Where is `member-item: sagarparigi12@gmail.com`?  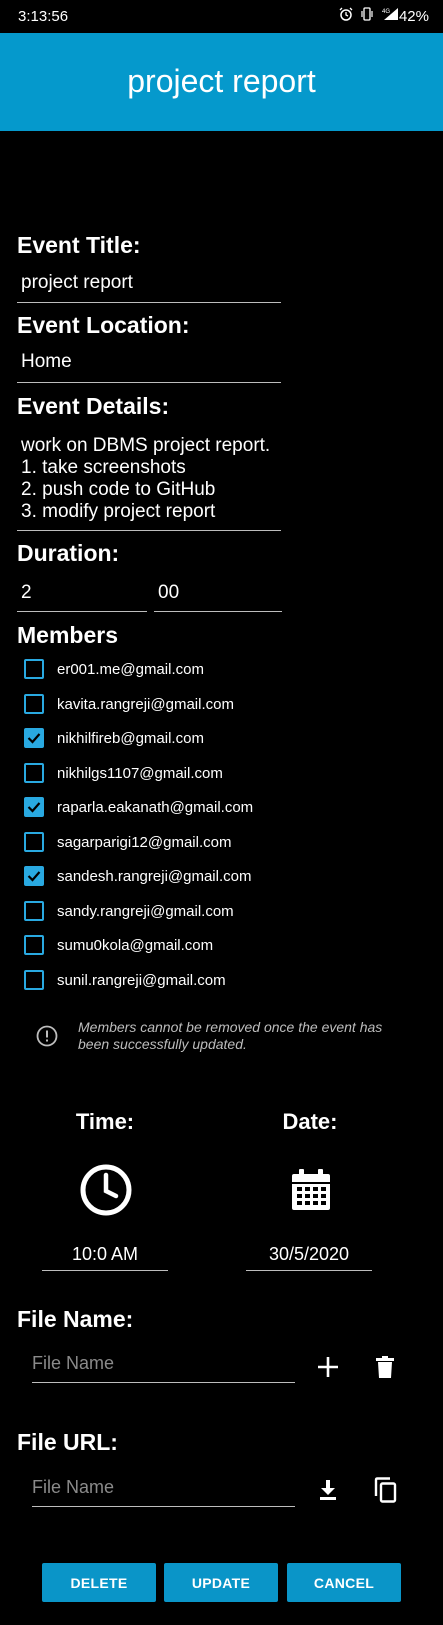 member-item: sagarparigi12@gmail.com is located at coordinates (127, 842).